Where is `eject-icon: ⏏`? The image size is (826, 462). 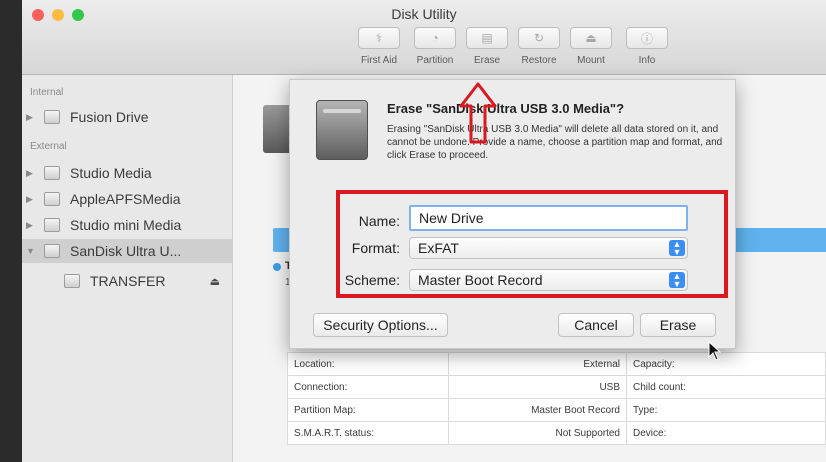
eject-icon: ⏏ is located at coordinates (215, 281).